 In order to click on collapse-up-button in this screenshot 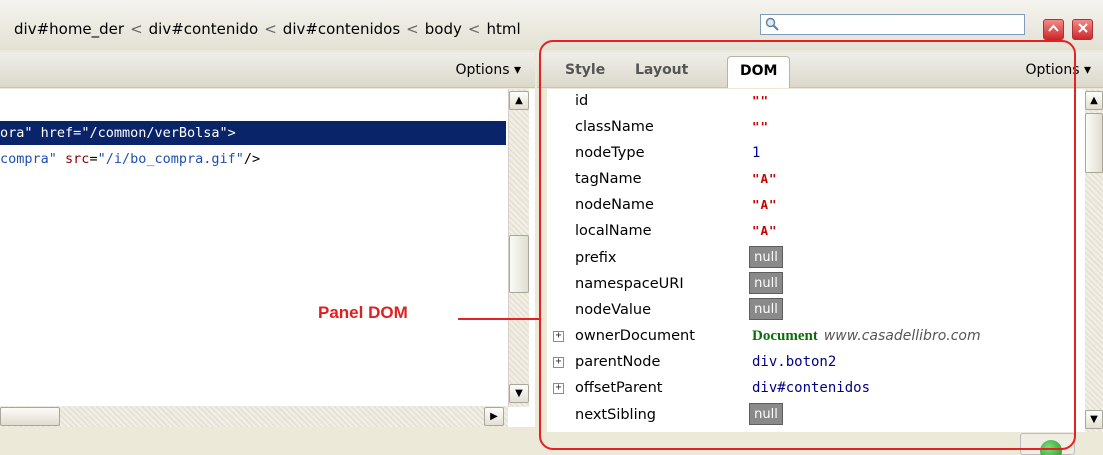, I will do `click(1053, 29)`.